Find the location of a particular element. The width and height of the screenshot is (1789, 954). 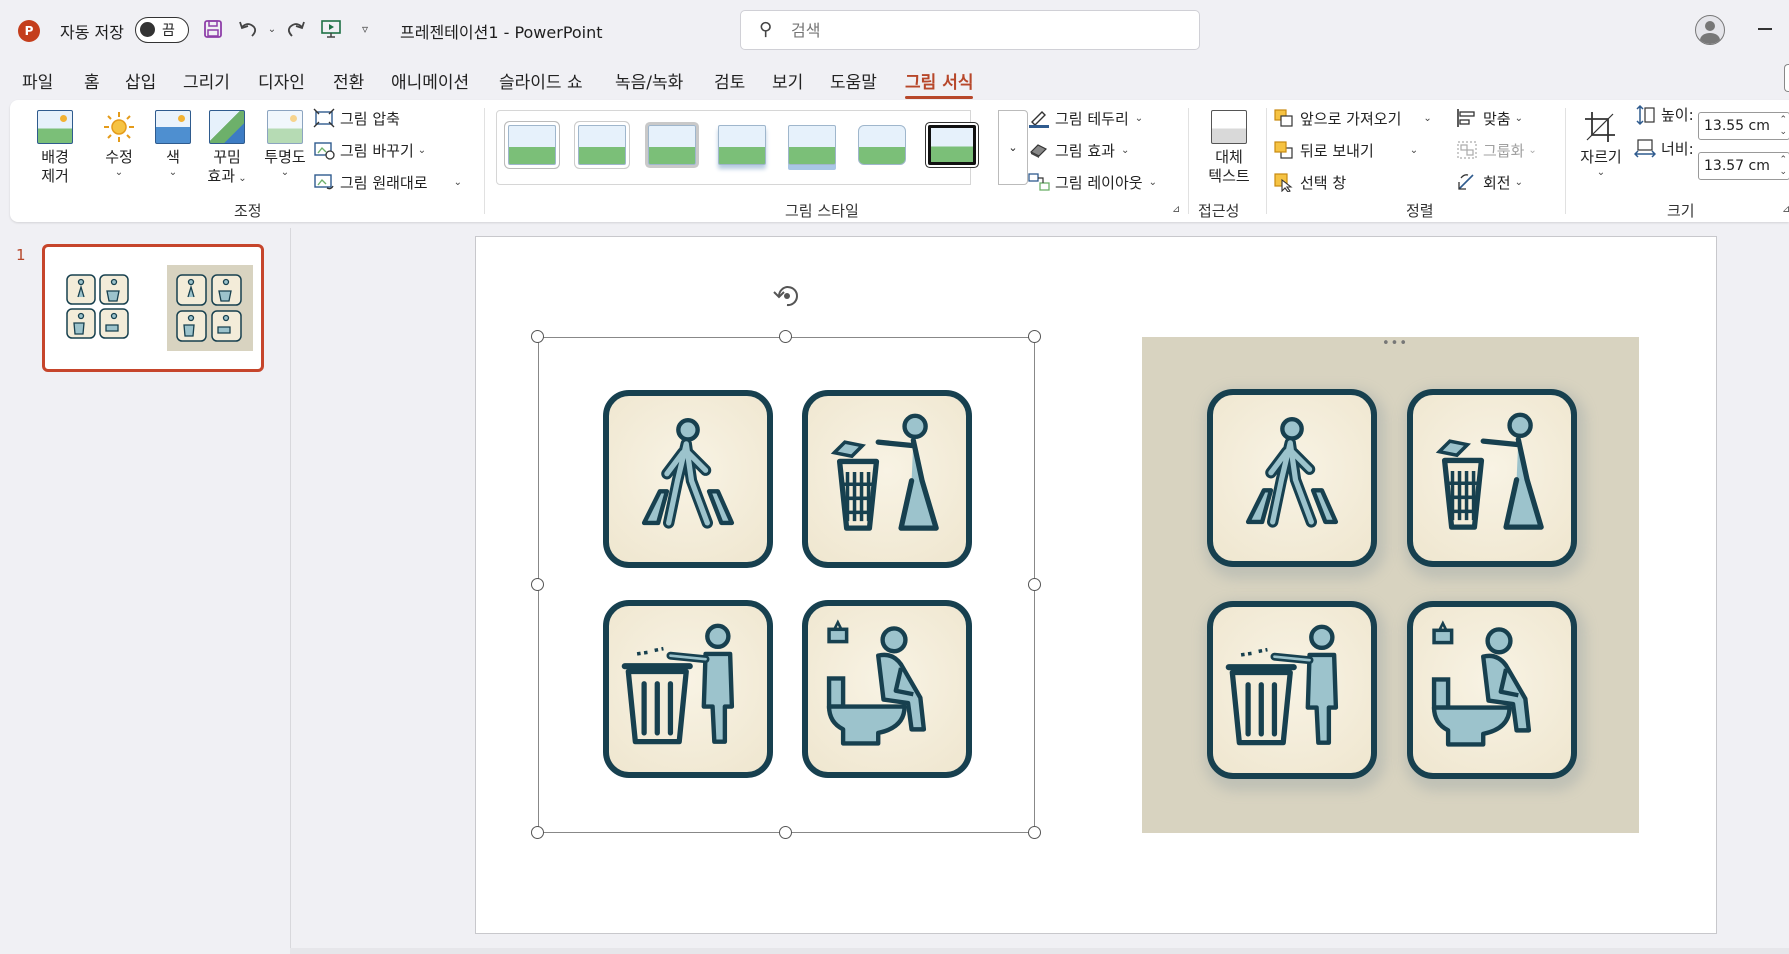

rotate-icon is located at coordinates (1467, 182).